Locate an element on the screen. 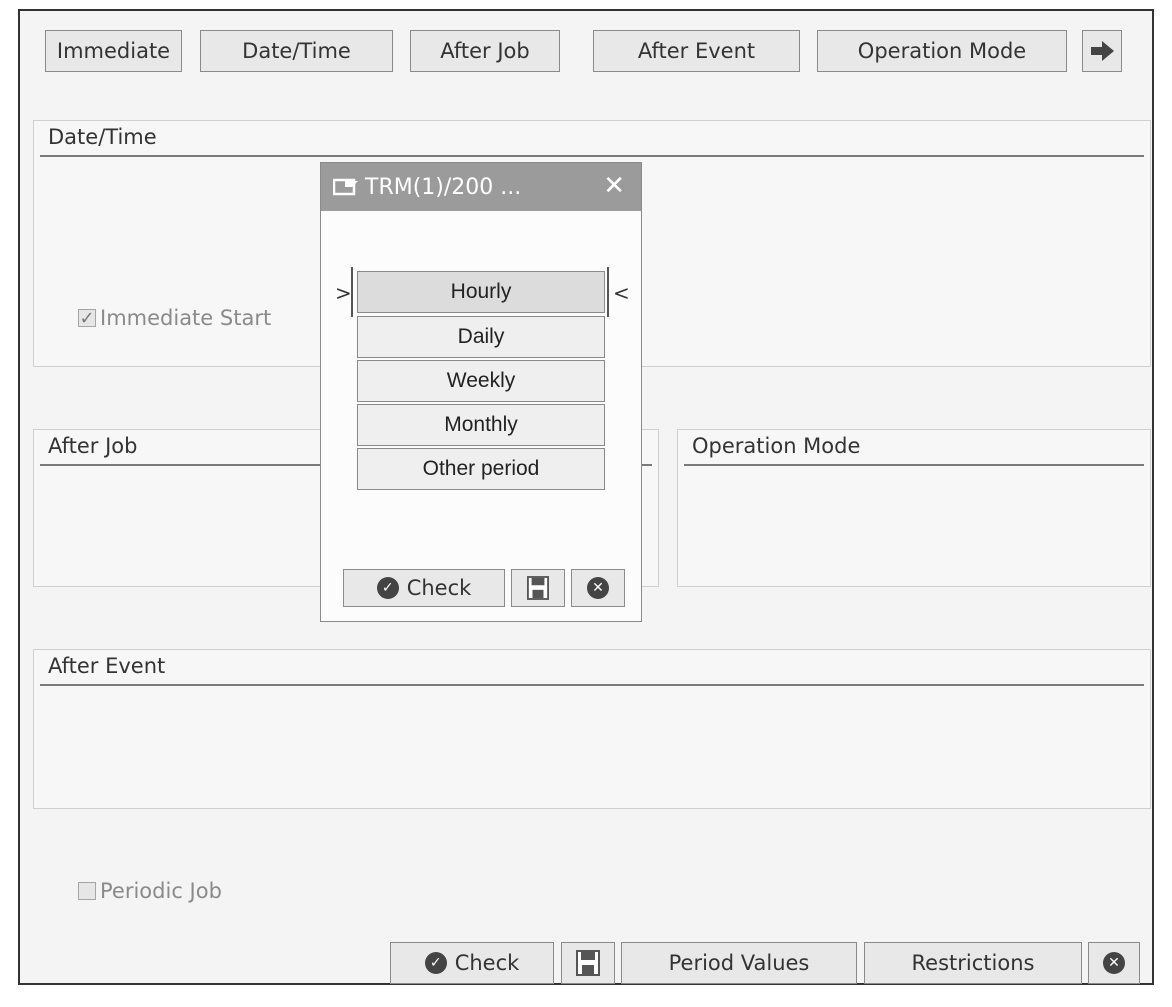 Image resolution: width=1172 pixels, height=1007 pixels. periodic-job-checkbox: Periodic Job is located at coordinates (150, 891).